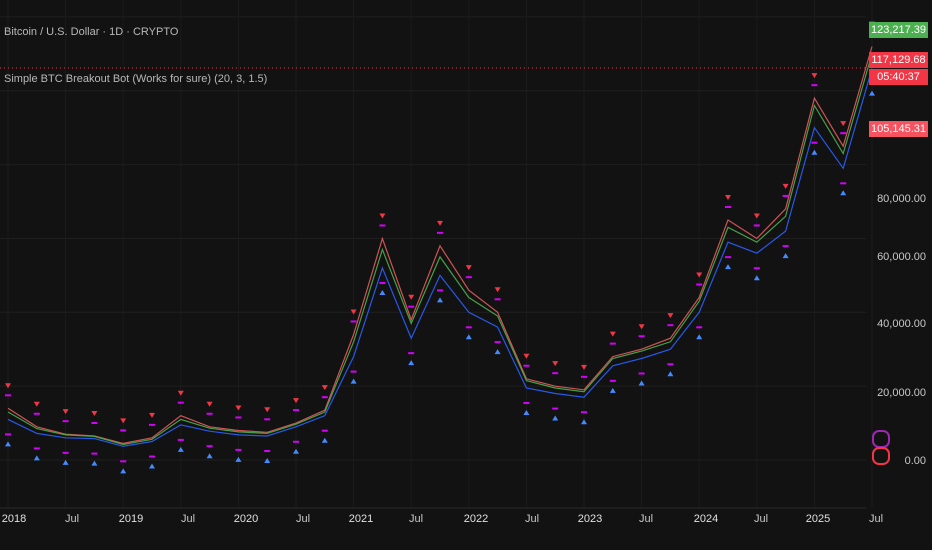 The width and height of the screenshot is (932, 550). What do you see at coordinates (872, 93) in the screenshot?
I see `buy-arrow` at bounding box center [872, 93].